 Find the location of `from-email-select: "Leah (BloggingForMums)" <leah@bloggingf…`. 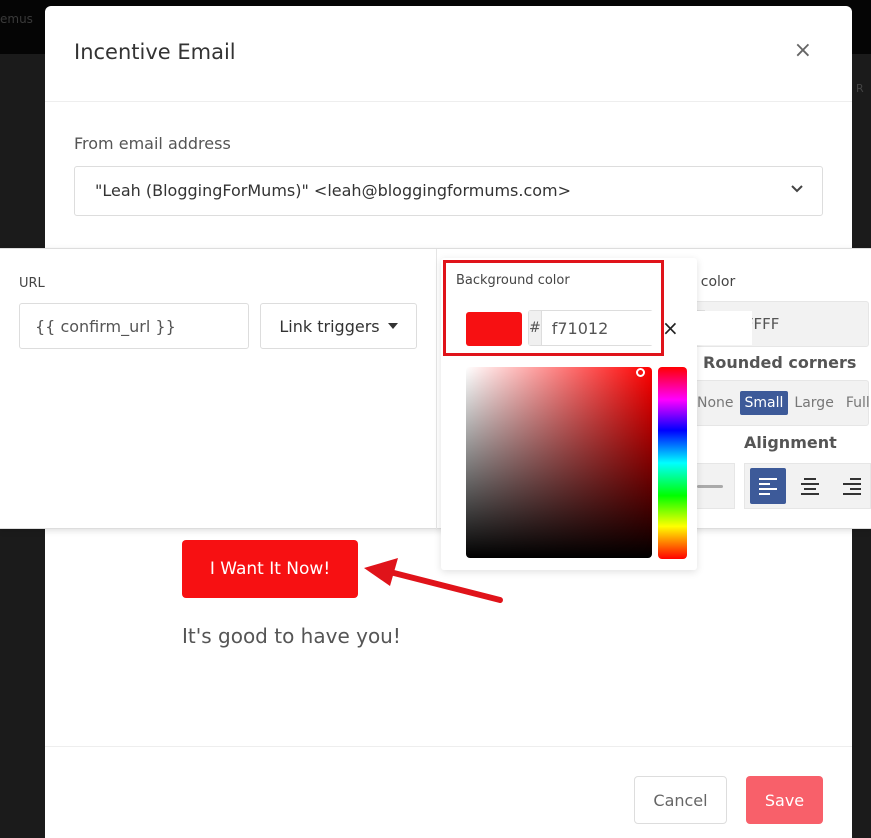

from-email-select: "Leah (BloggingForMums)" <leah@bloggingf… is located at coordinates (448, 191).